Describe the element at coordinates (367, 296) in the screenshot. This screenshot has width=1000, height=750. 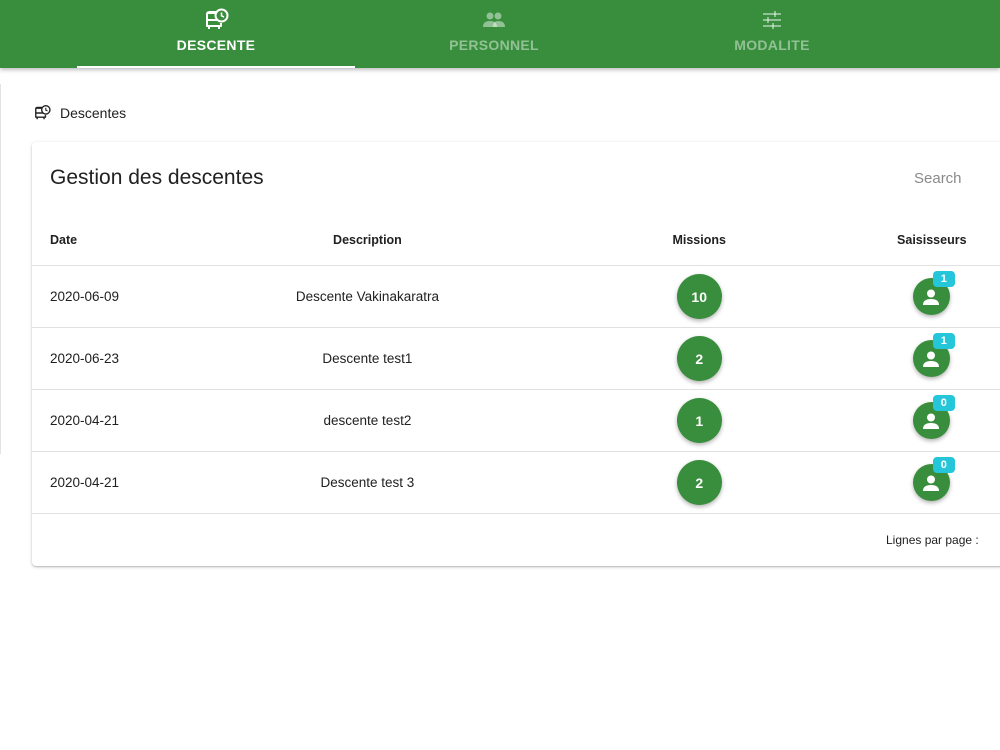
I see `cell-description: Descente Vakinakaratra` at that location.